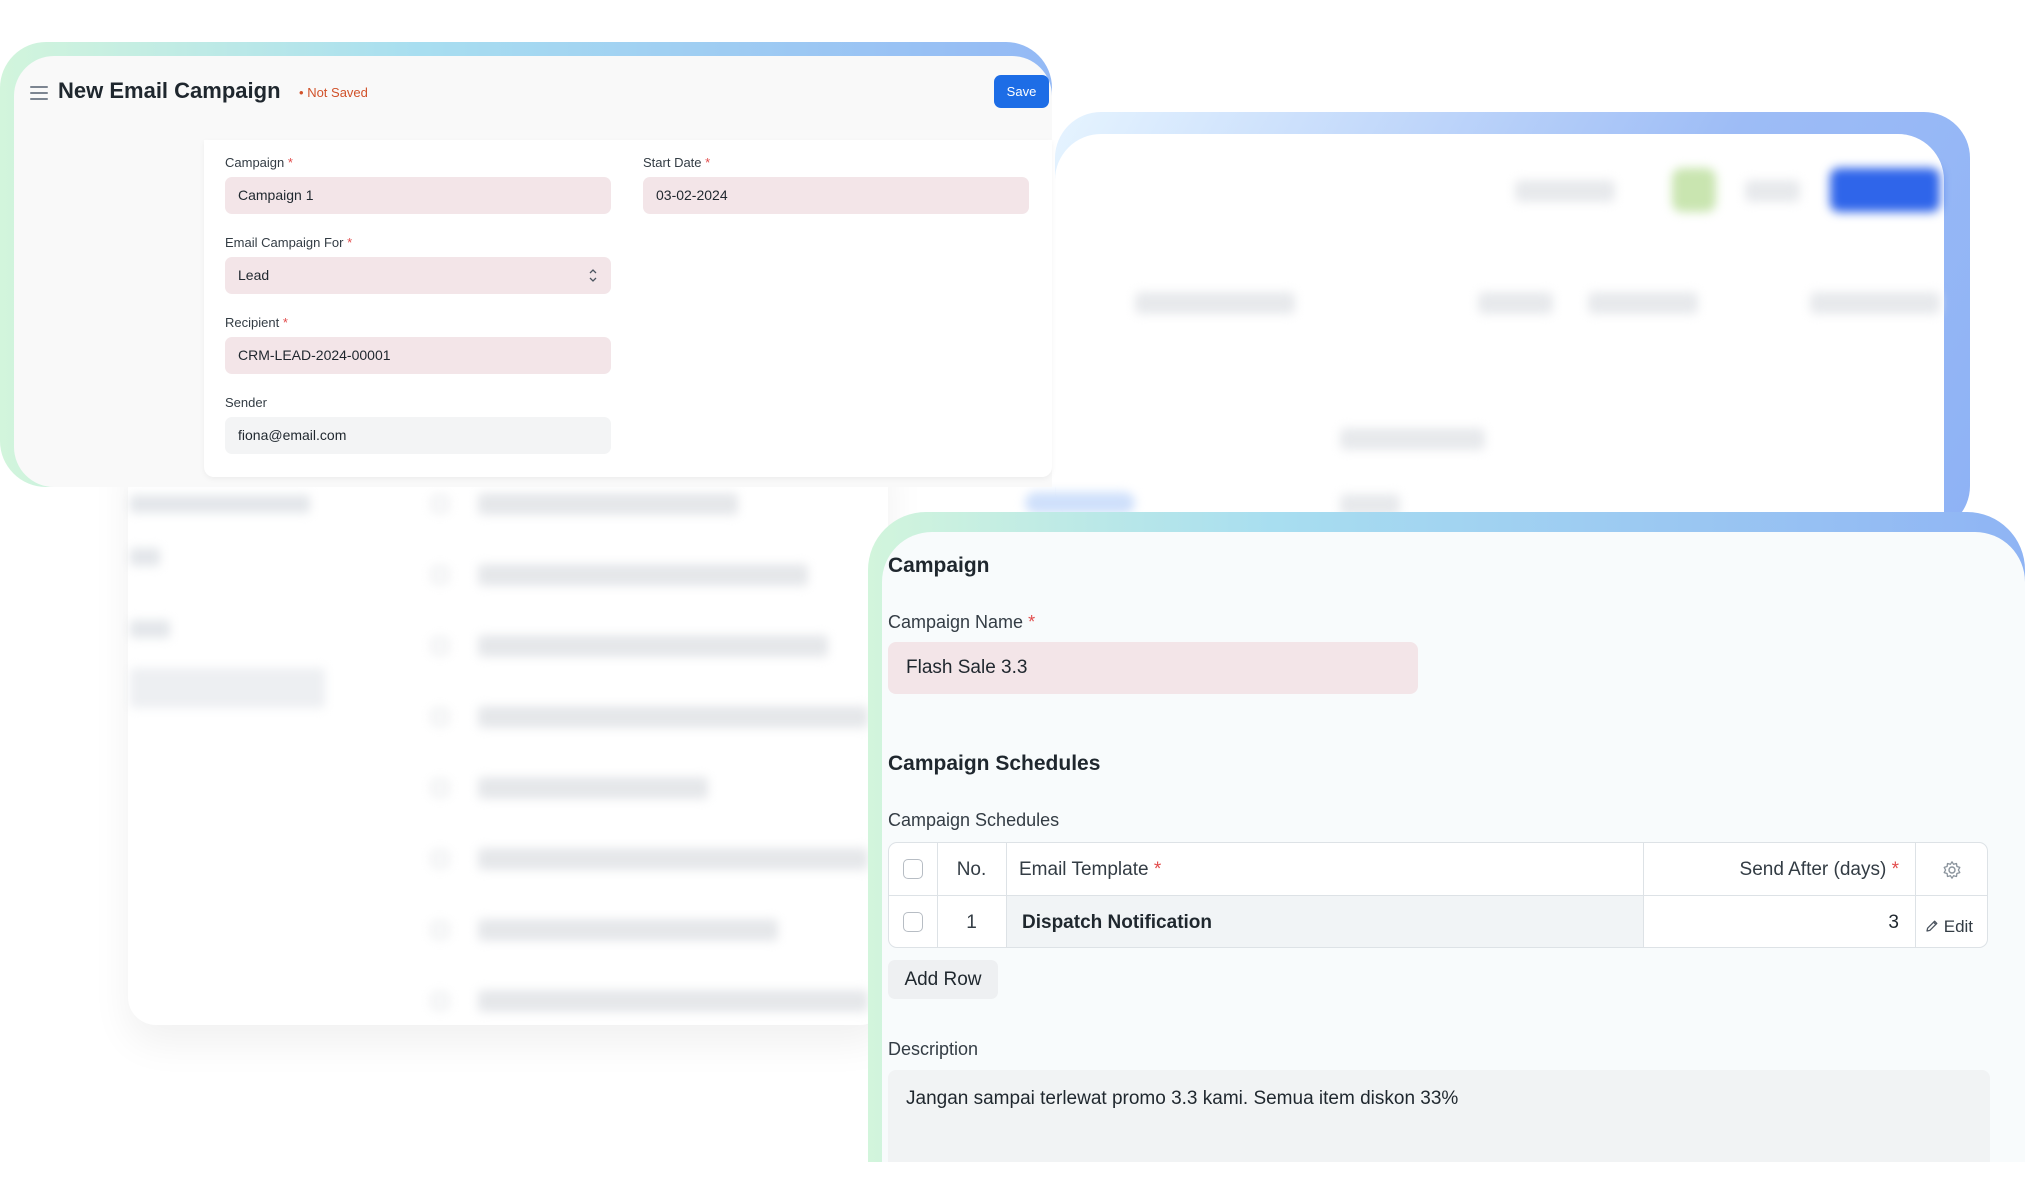 Image resolution: width=2025 pixels, height=1202 pixels. What do you see at coordinates (933, 1049) in the screenshot?
I see `description-label: Description` at bounding box center [933, 1049].